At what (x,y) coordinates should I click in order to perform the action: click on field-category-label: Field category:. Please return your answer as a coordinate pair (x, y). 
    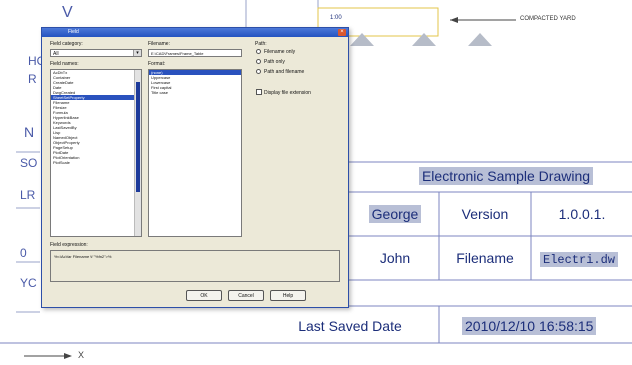
    Looking at the image, I should click on (66, 44).